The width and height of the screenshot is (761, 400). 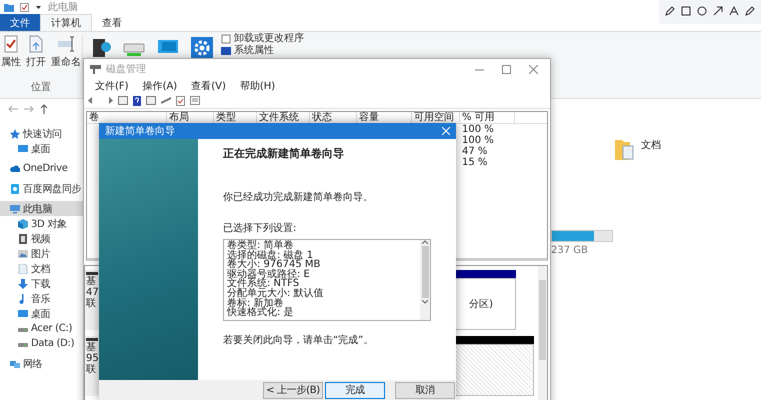 I want to click on settings-line: 卷大小: 976745 MB, so click(x=274, y=265).